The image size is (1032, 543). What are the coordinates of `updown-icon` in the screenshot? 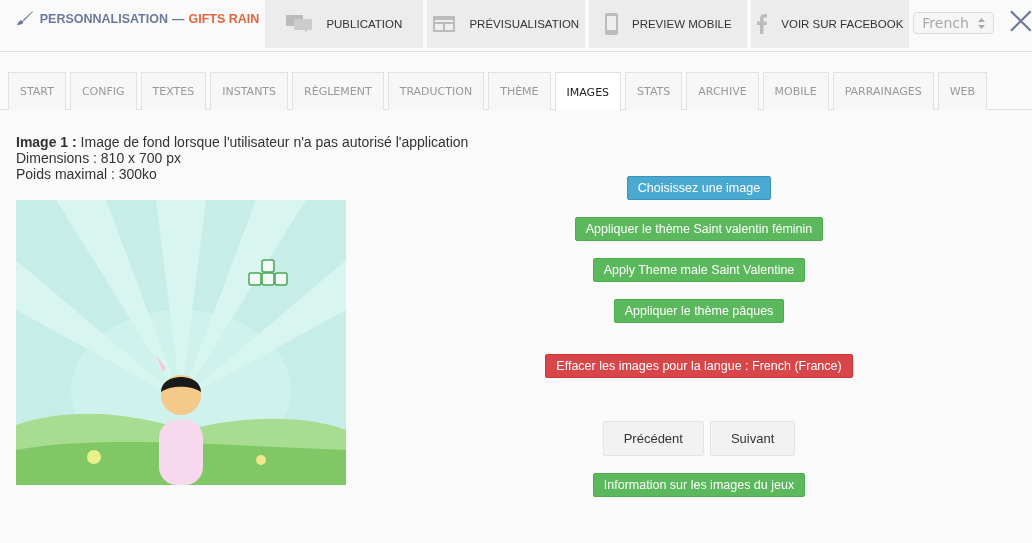 It's located at (982, 23).